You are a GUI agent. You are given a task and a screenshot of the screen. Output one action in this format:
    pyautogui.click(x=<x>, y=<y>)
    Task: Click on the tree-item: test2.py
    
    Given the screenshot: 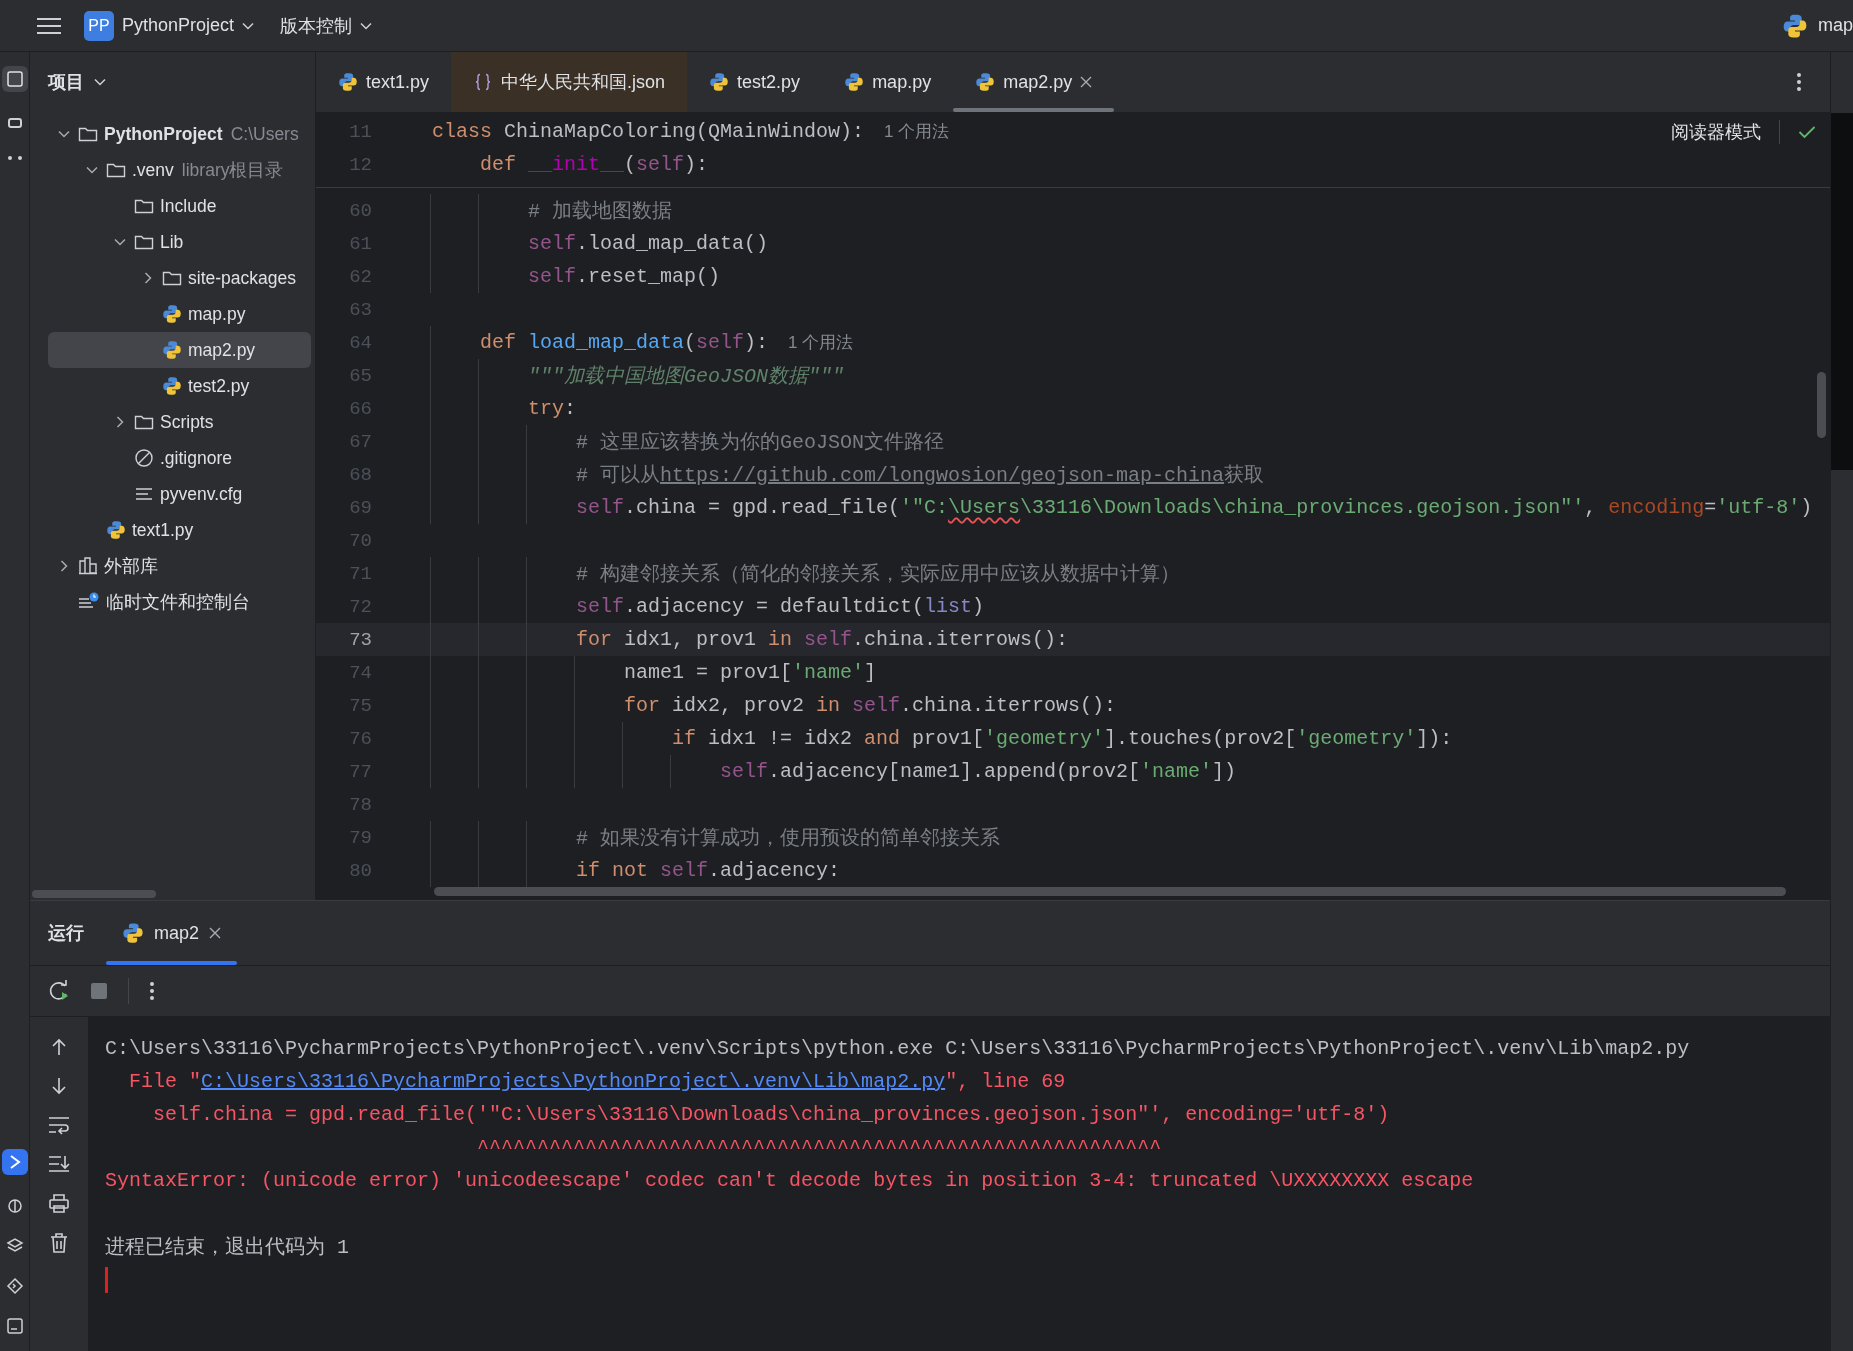 What is the action you would take?
    pyautogui.click(x=179, y=386)
    